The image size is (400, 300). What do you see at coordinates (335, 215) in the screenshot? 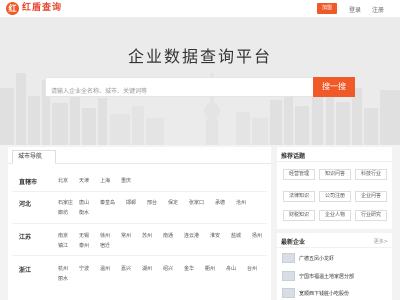
I see `topic-tag: 企业人物` at bounding box center [335, 215].